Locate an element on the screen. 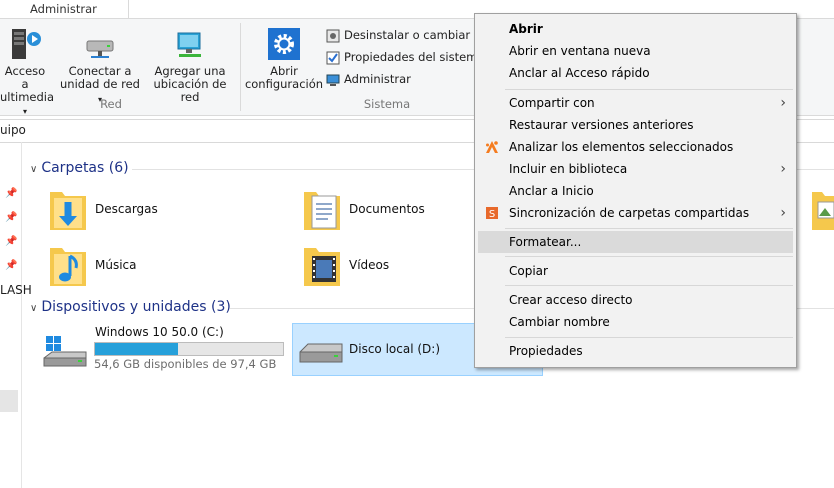  folders-section-title: Carpetas (6) is located at coordinates (85, 168).